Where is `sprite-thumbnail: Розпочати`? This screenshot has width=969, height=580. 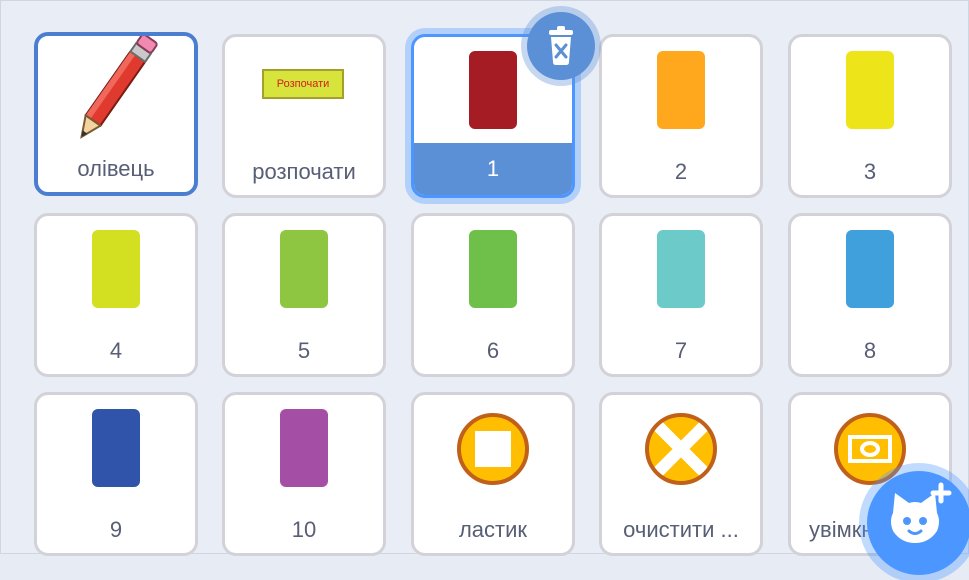
sprite-thumbnail: Розпочати is located at coordinates (304, 93).